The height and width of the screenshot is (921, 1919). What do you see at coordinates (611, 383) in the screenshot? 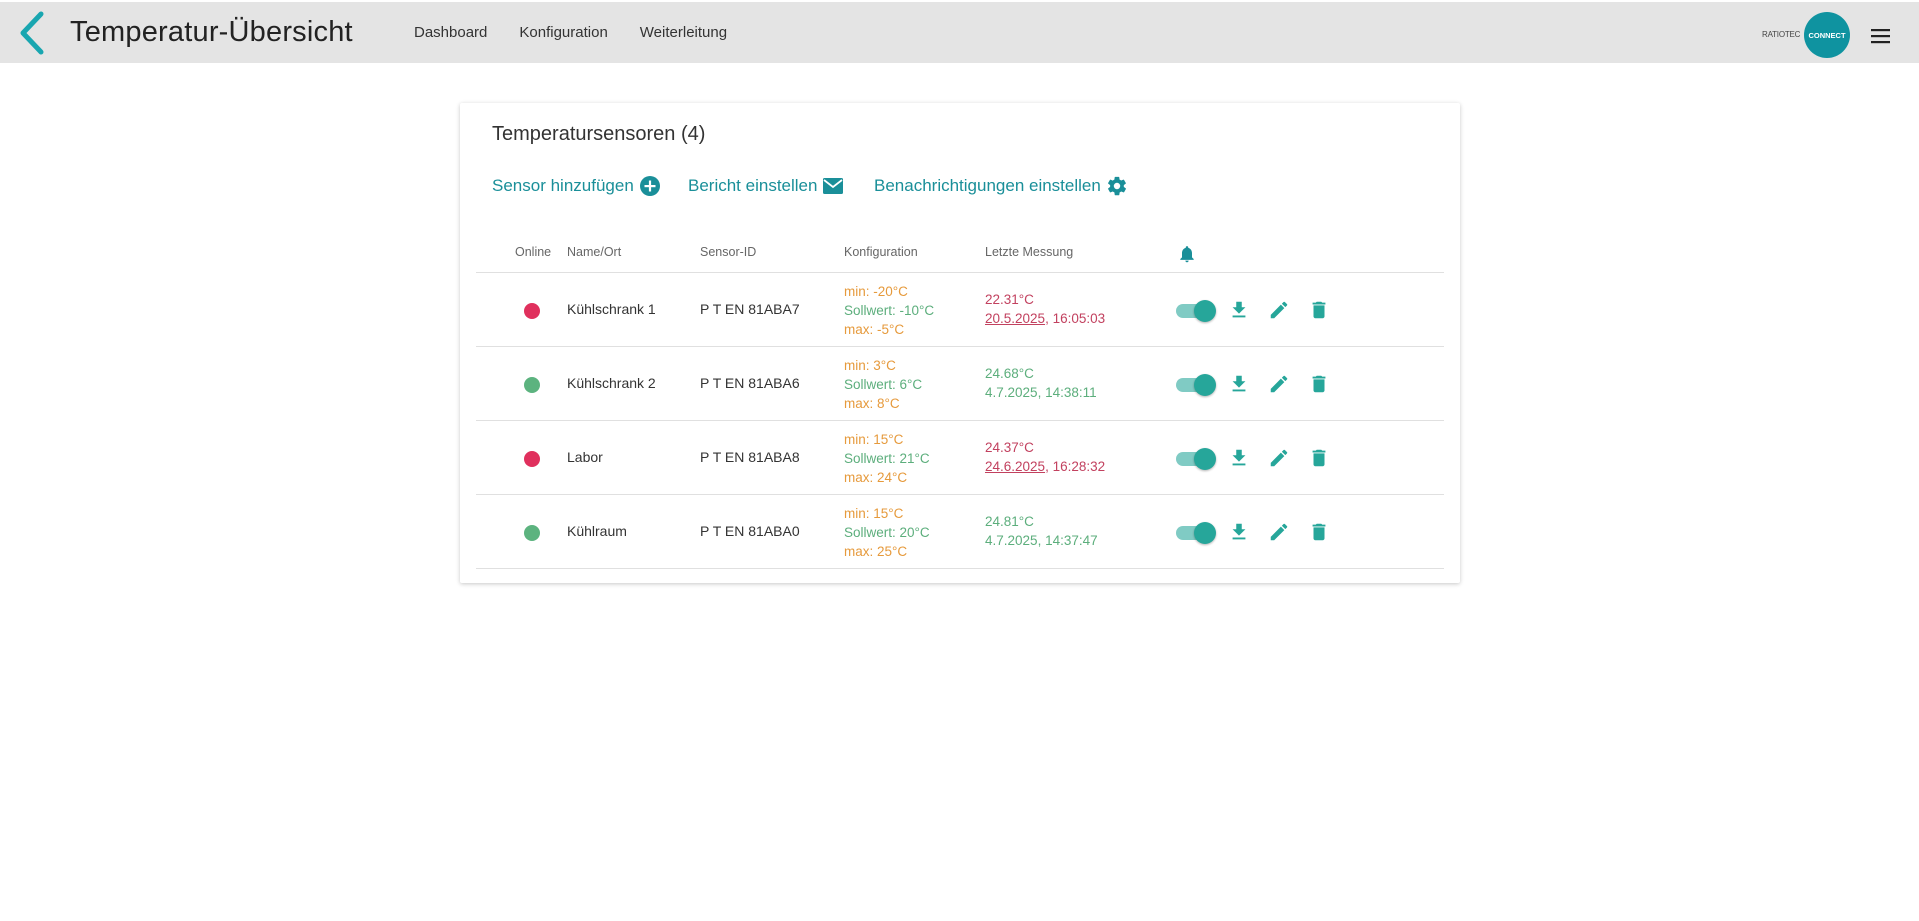
I see `sensor-name: Kühlschrank 2` at bounding box center [611, 383].